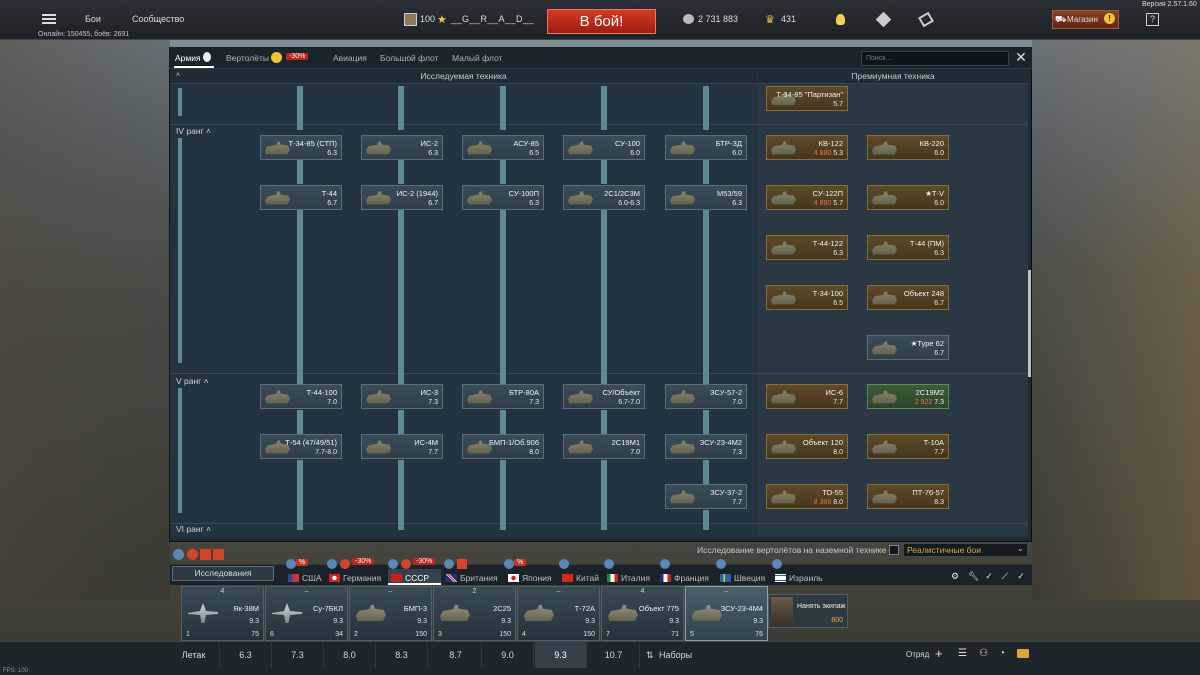 This screenshot has width=1200, height=675. Describe the element at coordinates (301, 446) in the screenshot. I see `vehicle-group-card: Т-54 (47/49/51) 7.7-8.0` at that location.